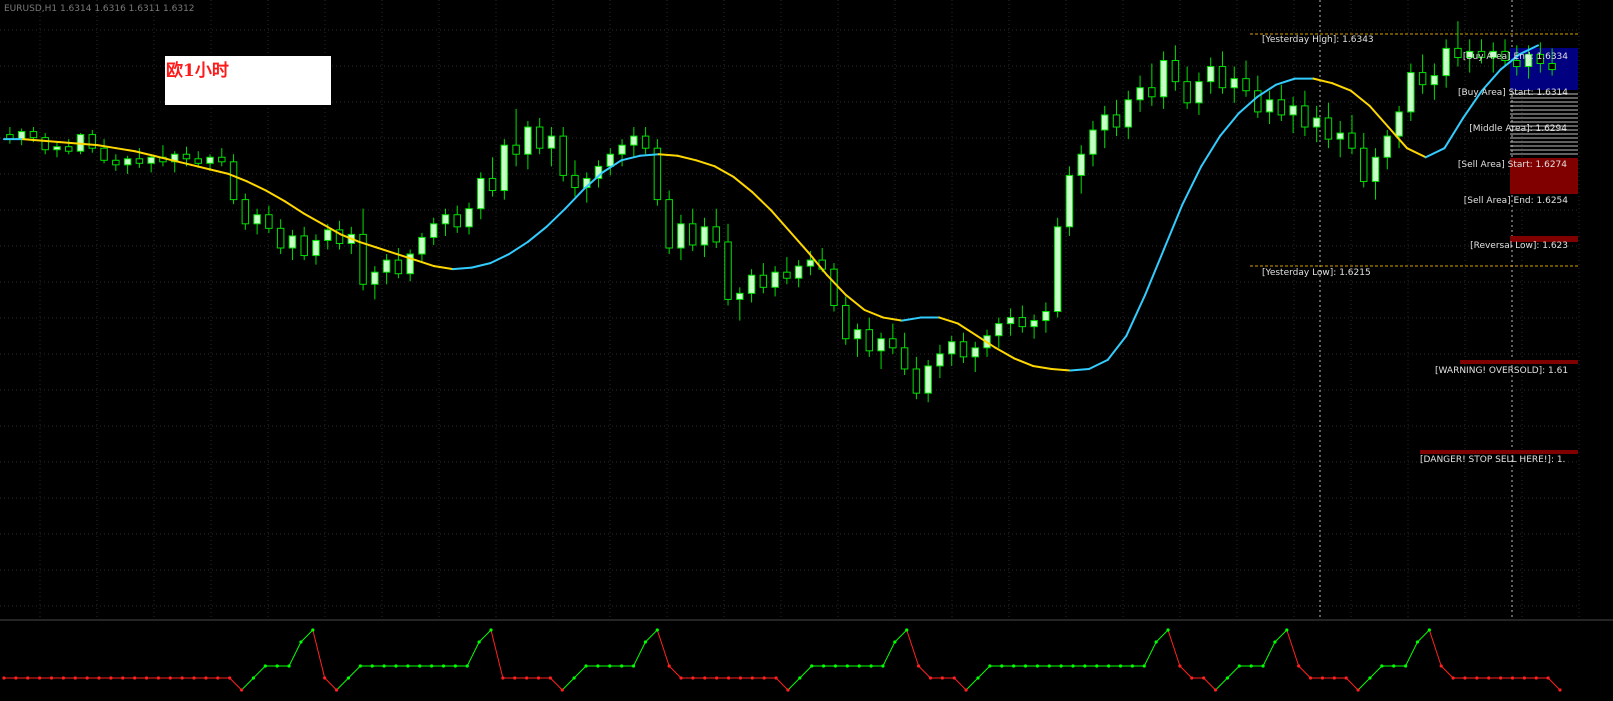  Describe the element at coordinates (1515, 57) in the screenshot. I see `level-label-buy-area-end: [Buy Area] End: 1.6334` at that location.